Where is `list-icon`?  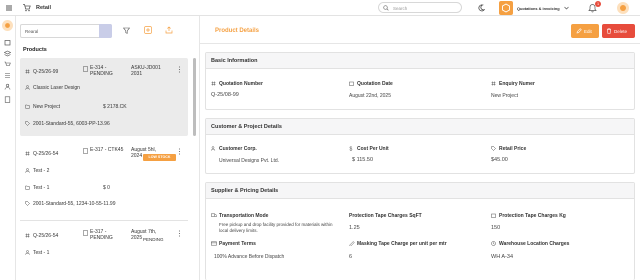 list-icon is located at coordinates (7, 75).